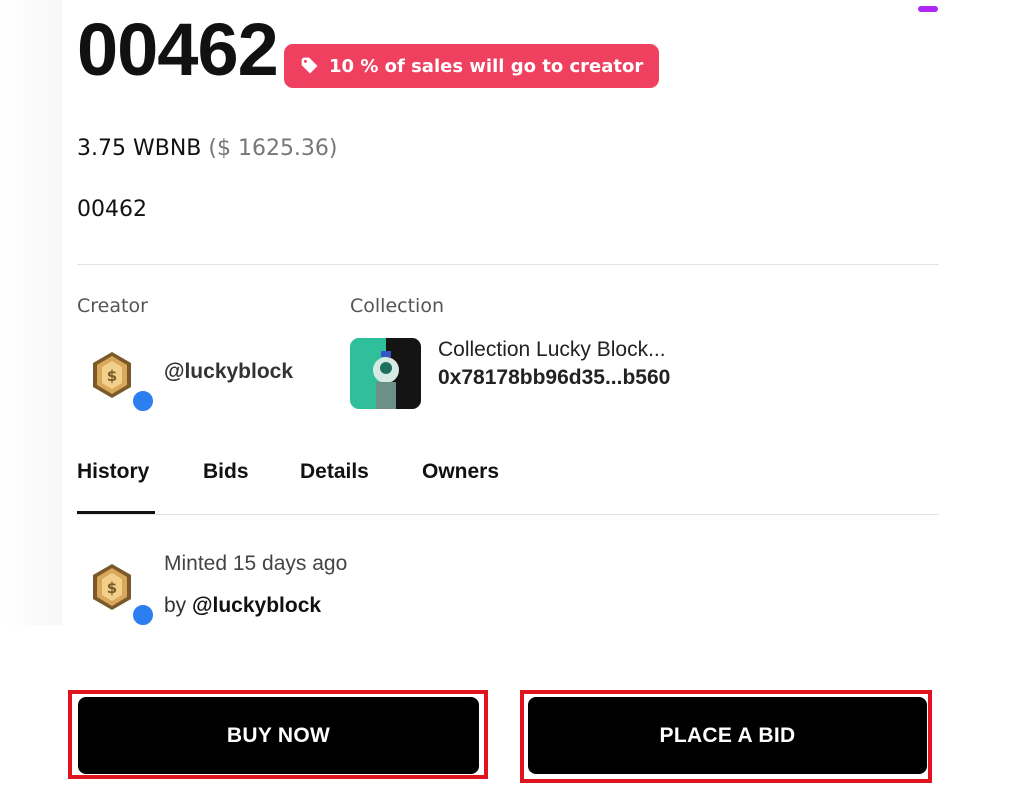 The image size is (1024, 801). What do you see at coordinates (508, 264) in the screenshot?
I see `divider` at bounding box center [508, 264].